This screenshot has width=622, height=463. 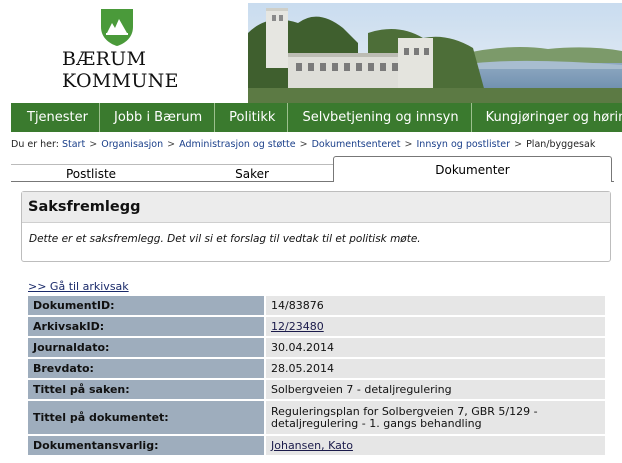 What do you see at coordinates (252, 117) in the screenshot?
I see `nav-item-politikk: Politikk` at bounding box center [252, 117].